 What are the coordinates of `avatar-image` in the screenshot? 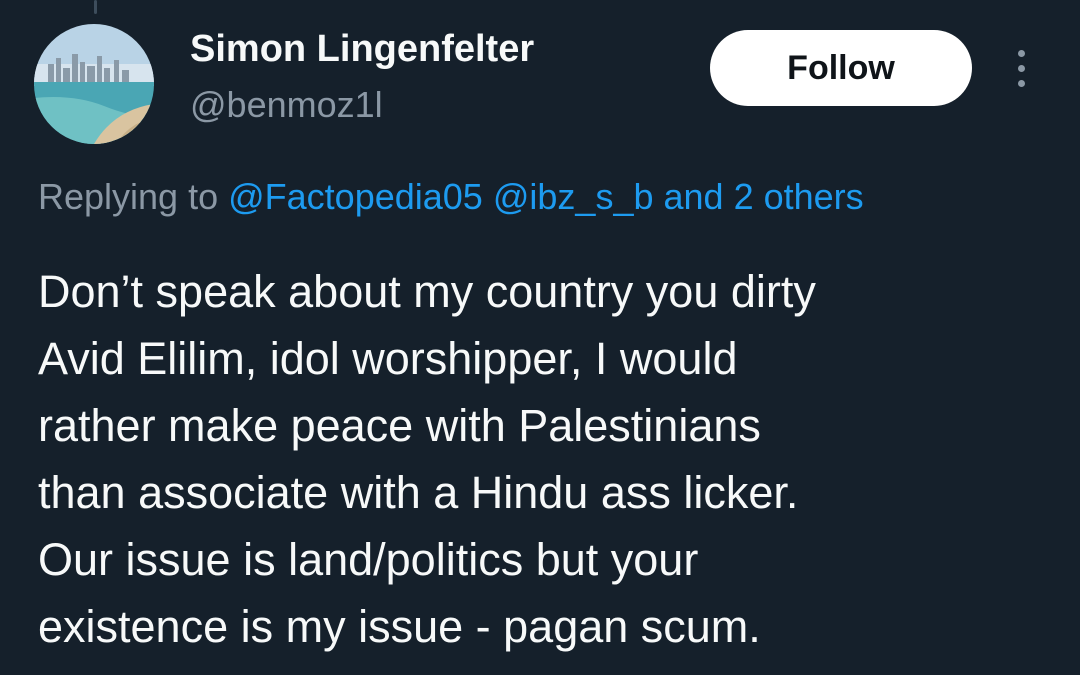 It's located at (94, 84).